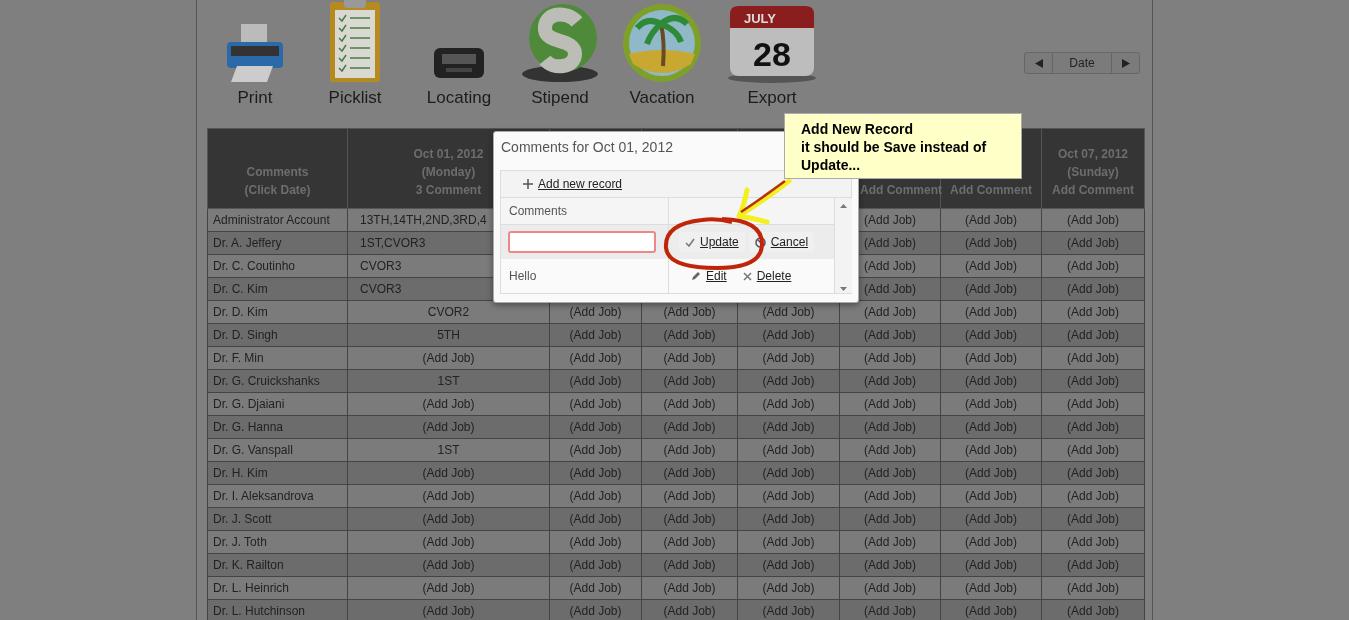 Image resolution: width=1349 pixels, height=620 pixels. Describe the element at coordinates (277, 519) in the screenshot. I see `name-cell: Dr. J. Scott` at that location.